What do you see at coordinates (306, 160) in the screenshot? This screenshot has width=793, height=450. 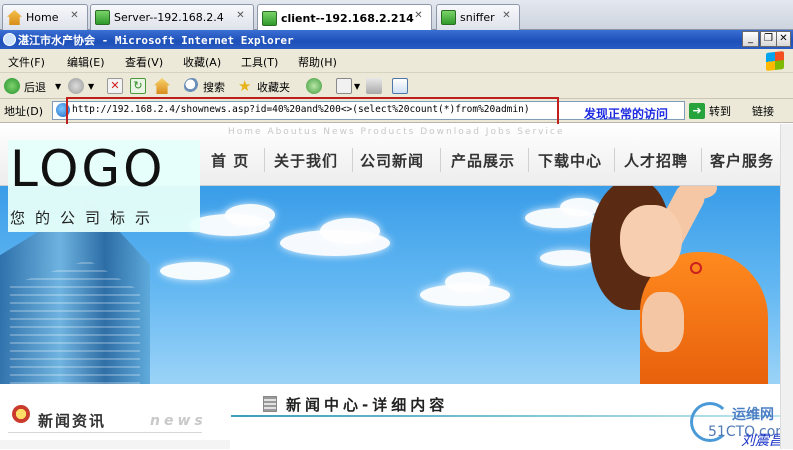 I see `nav-about: 关于我们` at bounding box center [306, 160].